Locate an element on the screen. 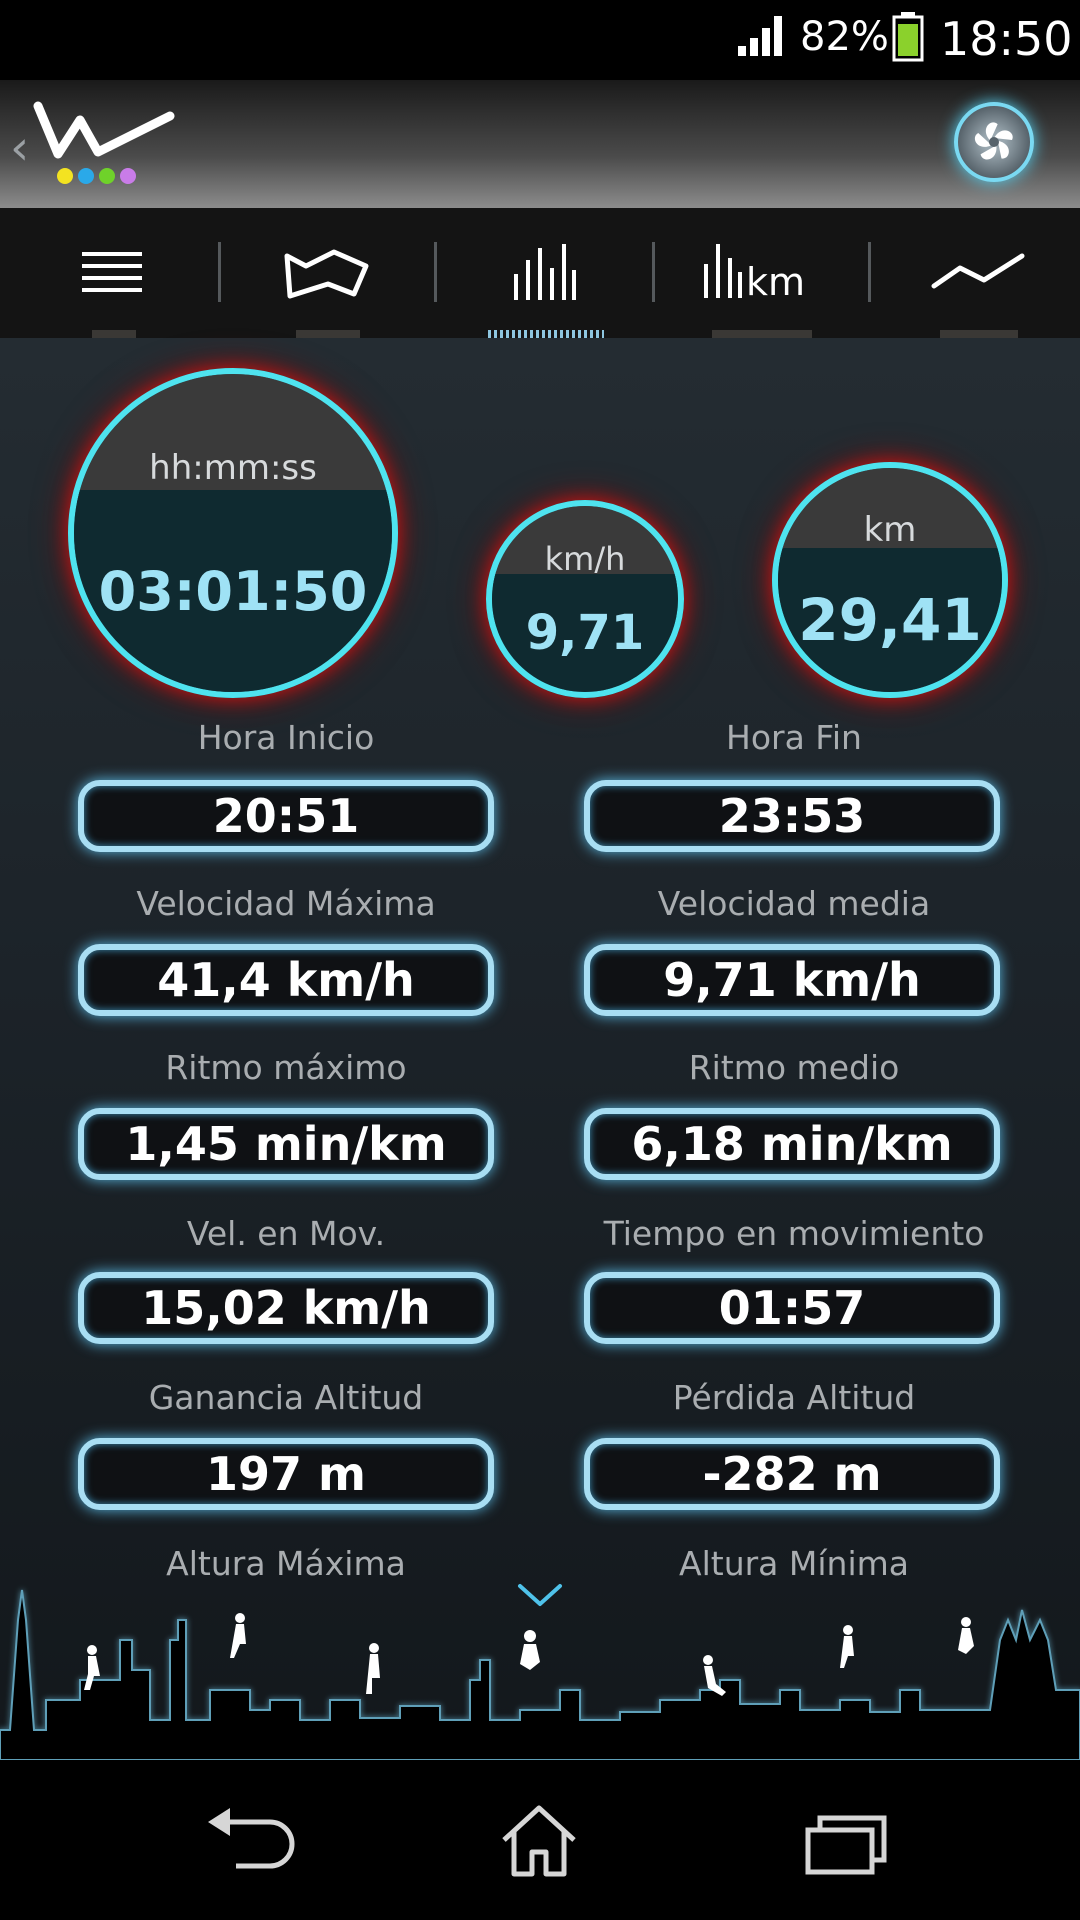 The height and width of the screenshot is (1920, 1080). label-tiempo-en-movimiento: Tiempo en movimiento is located at coordinates (794, 1233).